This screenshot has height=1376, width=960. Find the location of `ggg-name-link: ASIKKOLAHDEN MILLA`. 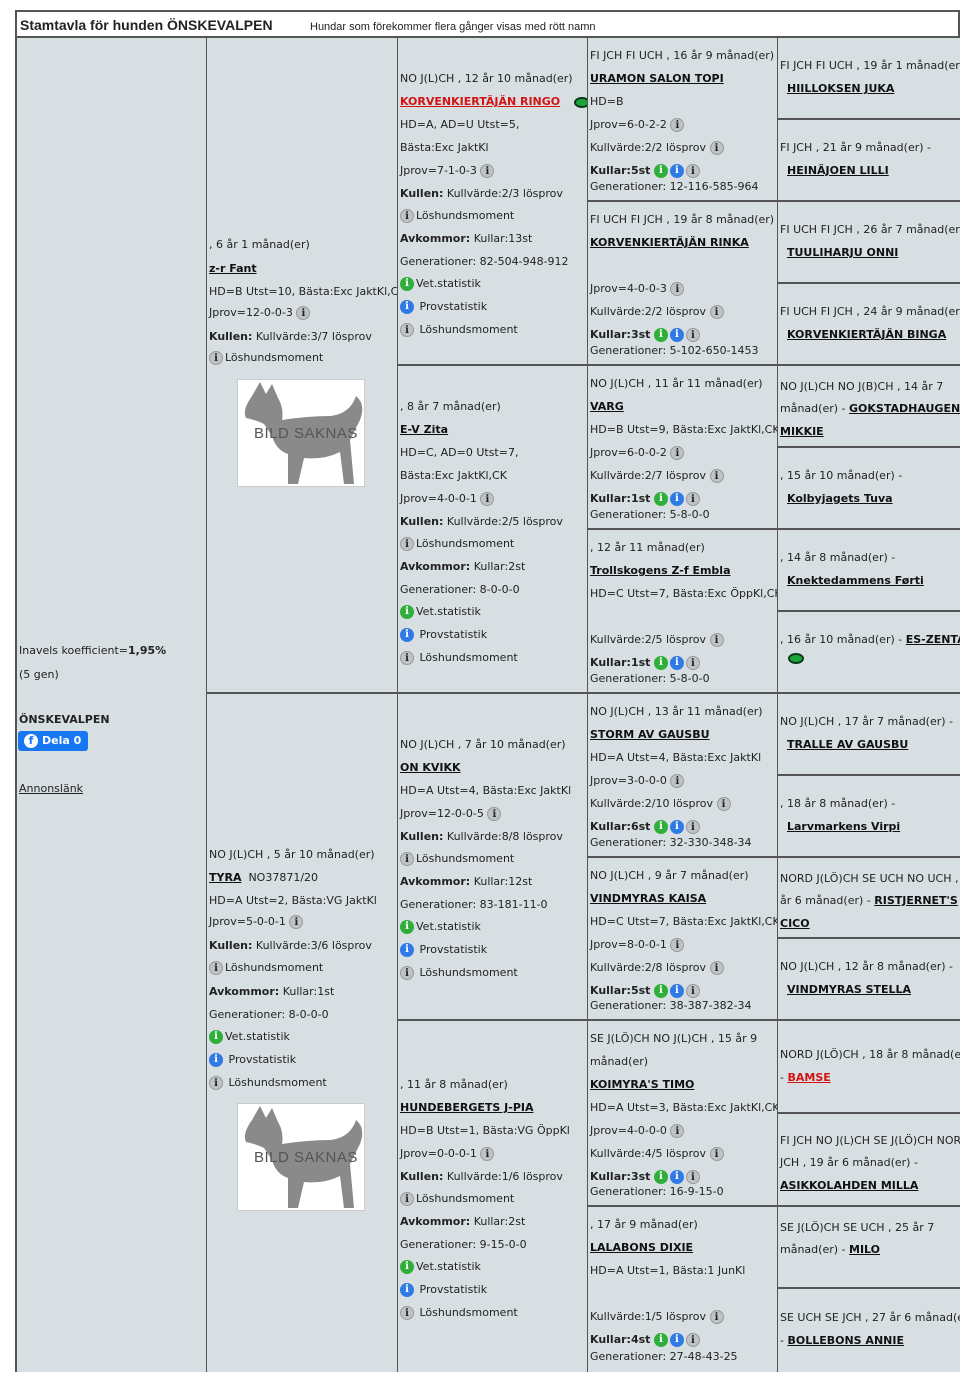

ggg-name-link: ASIKKOLAHDEN MILLA is located at coordinates (849, 1185).